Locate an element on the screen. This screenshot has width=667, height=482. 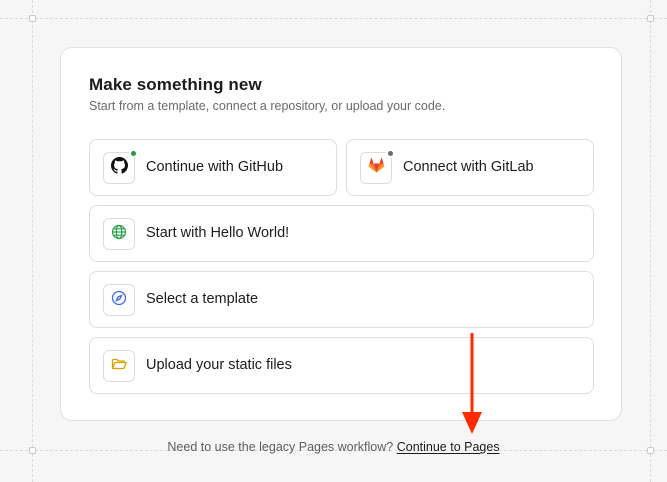
github-icon is located at coordinates (119, 168).